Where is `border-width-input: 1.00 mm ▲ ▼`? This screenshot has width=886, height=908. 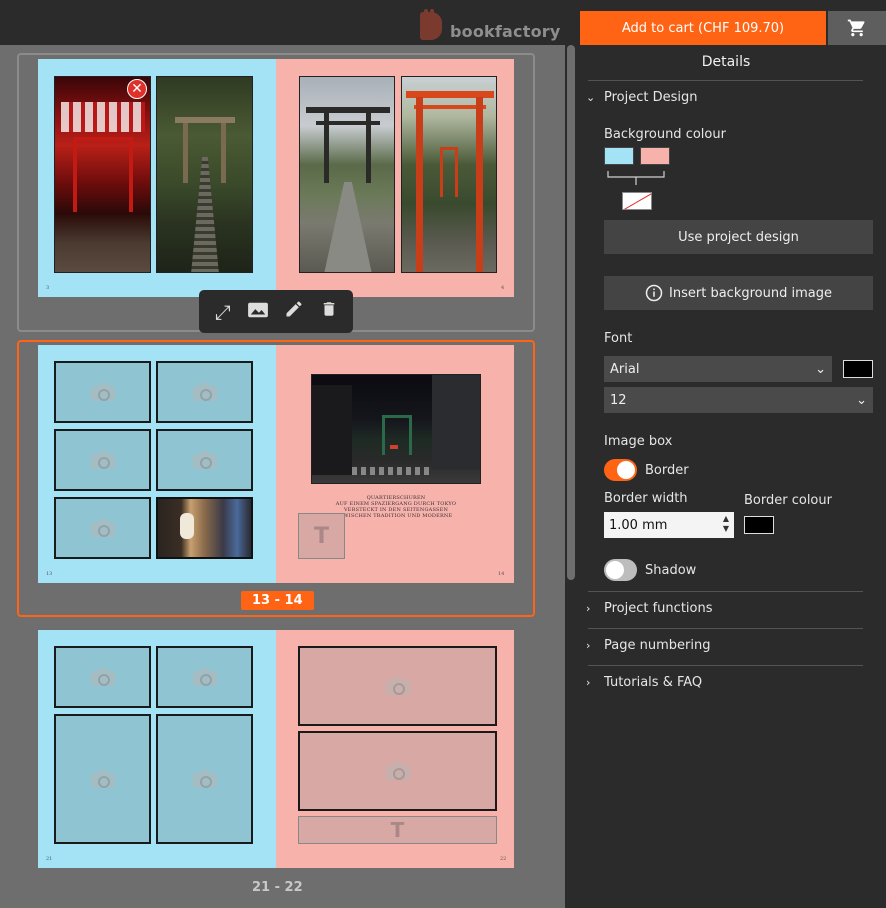
border-width-input: 1.00 mm ▲ ▼ is located at coordinates (669, 525).